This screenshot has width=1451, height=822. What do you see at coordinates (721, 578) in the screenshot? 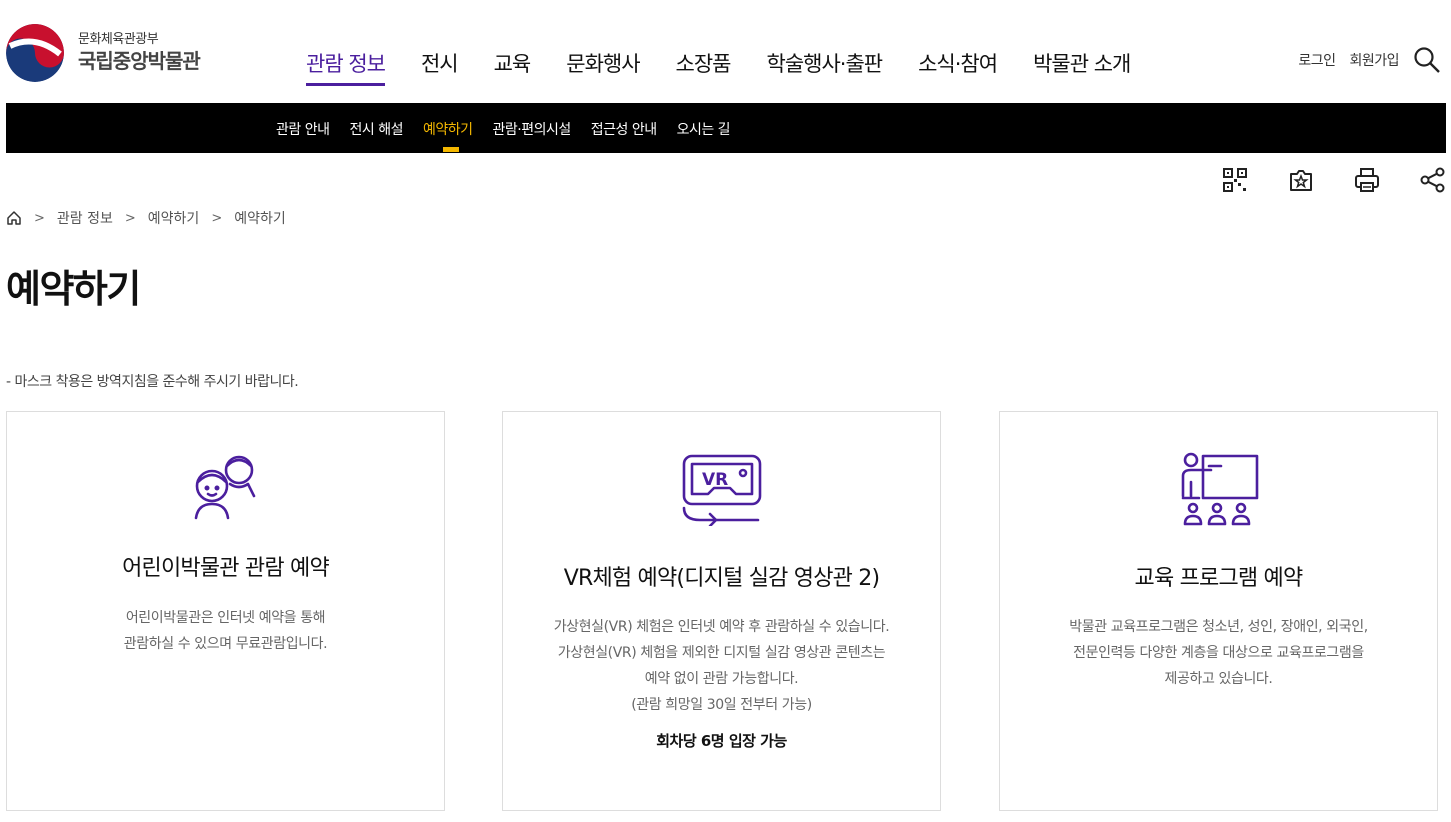
I see `card-title: VR체험 예약(디지털 실감 영상관 2)` at bounding box center [721, 578].